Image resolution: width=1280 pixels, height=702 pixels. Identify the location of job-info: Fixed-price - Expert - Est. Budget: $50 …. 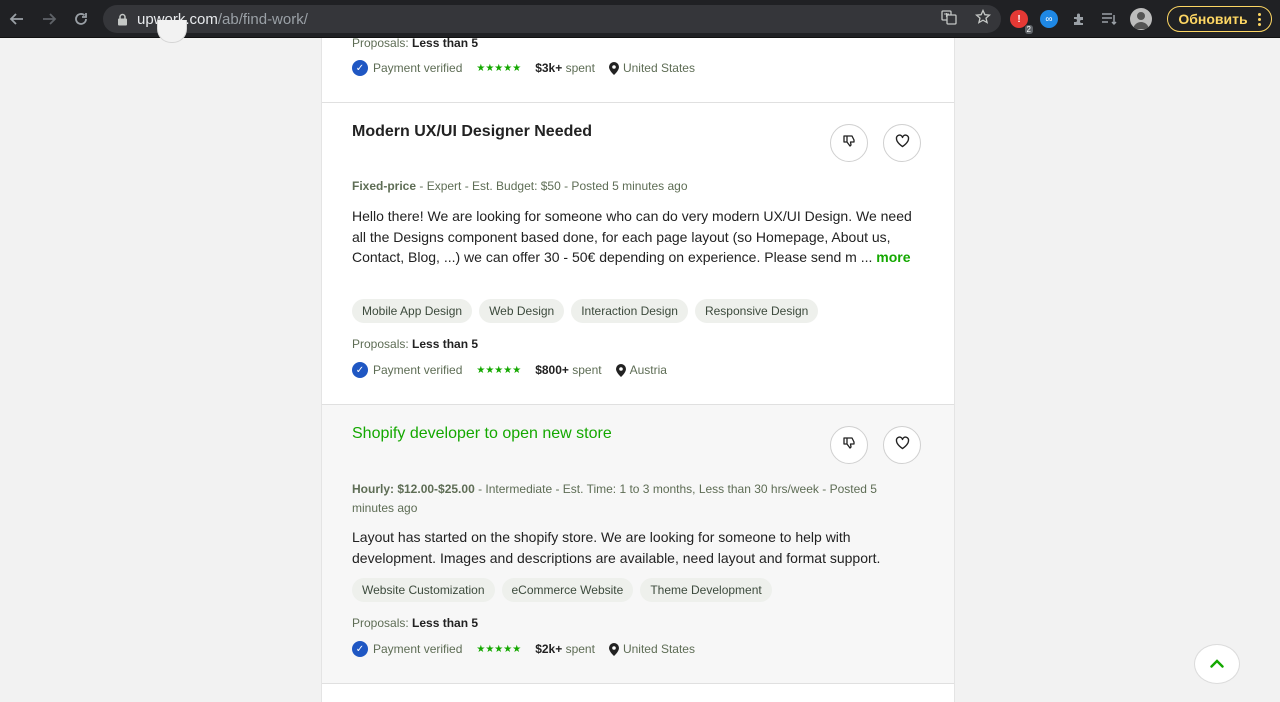
(520, 186).